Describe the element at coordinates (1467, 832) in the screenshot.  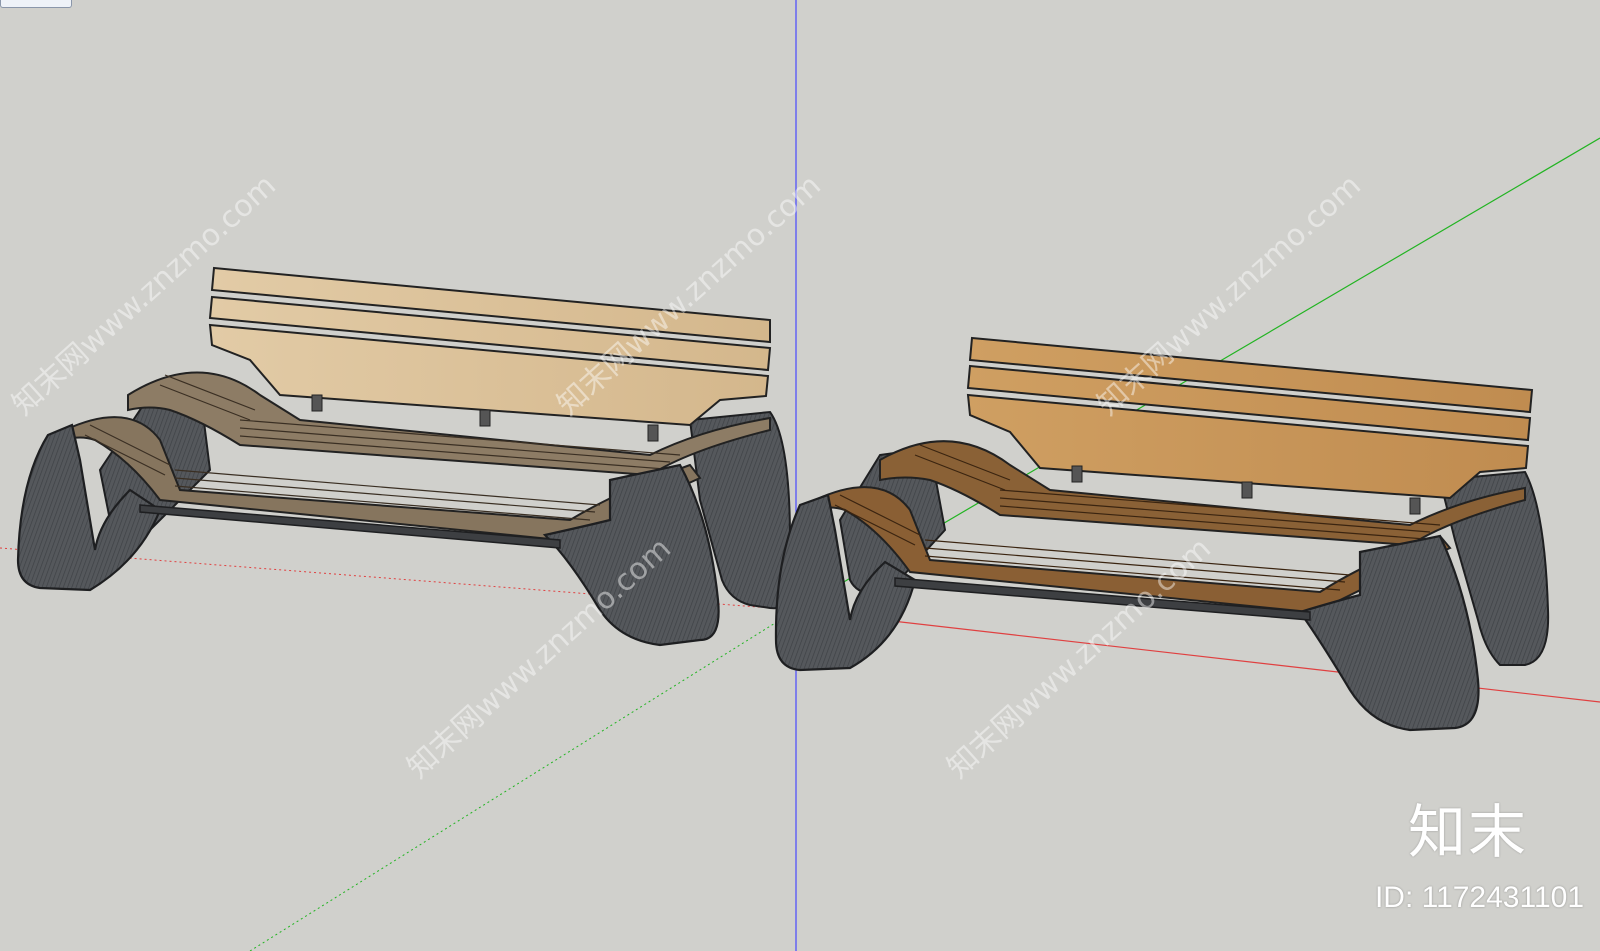
I see `watermark-logo: 知末` at that location.